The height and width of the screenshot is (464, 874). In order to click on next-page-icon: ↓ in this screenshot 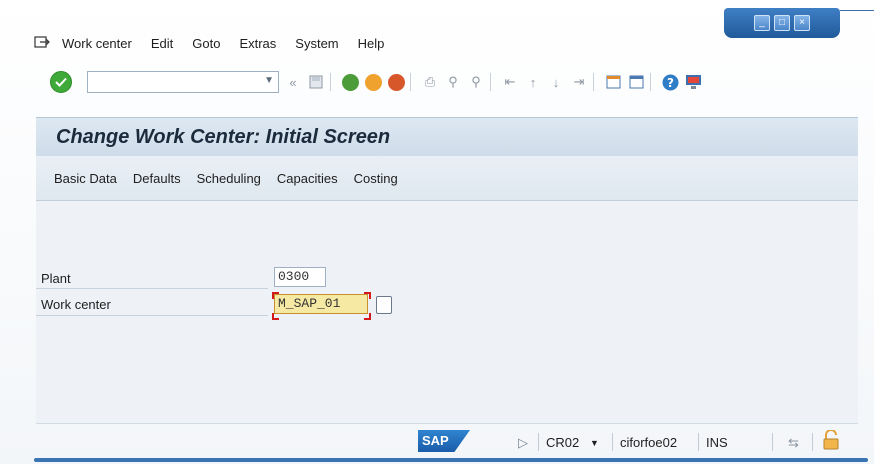, I will do `click(556, 82)`.